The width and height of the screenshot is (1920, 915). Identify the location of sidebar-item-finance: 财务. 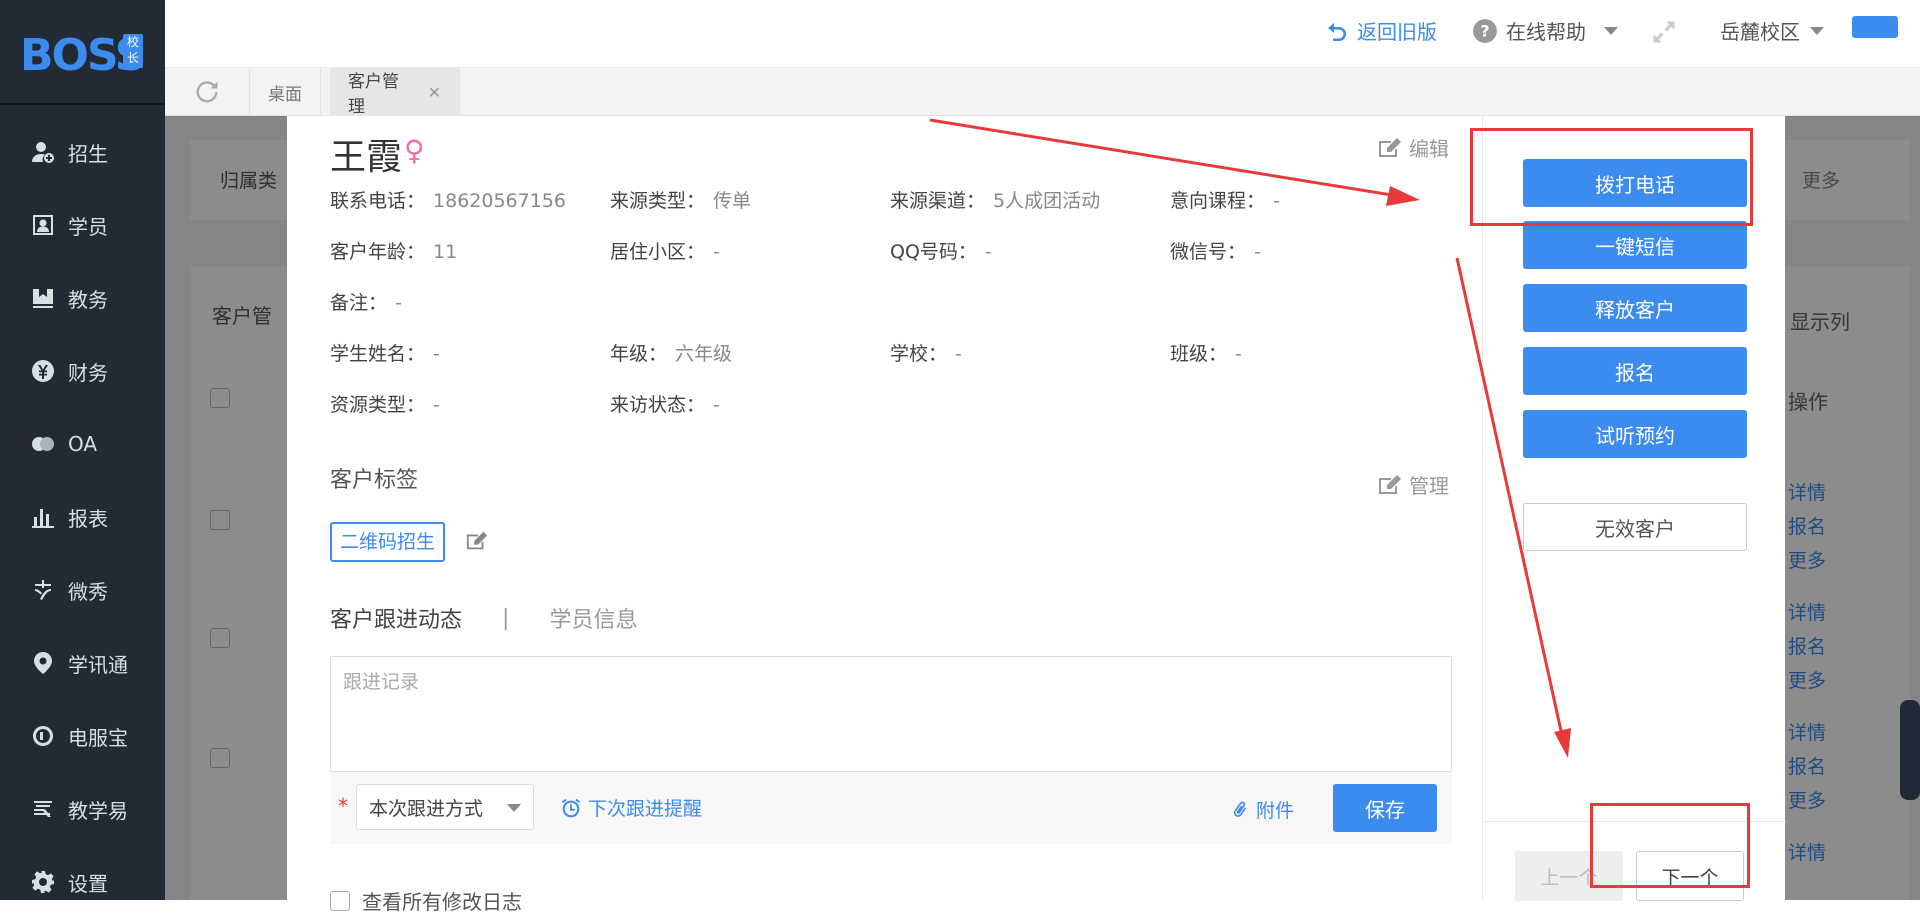
(82, 371).